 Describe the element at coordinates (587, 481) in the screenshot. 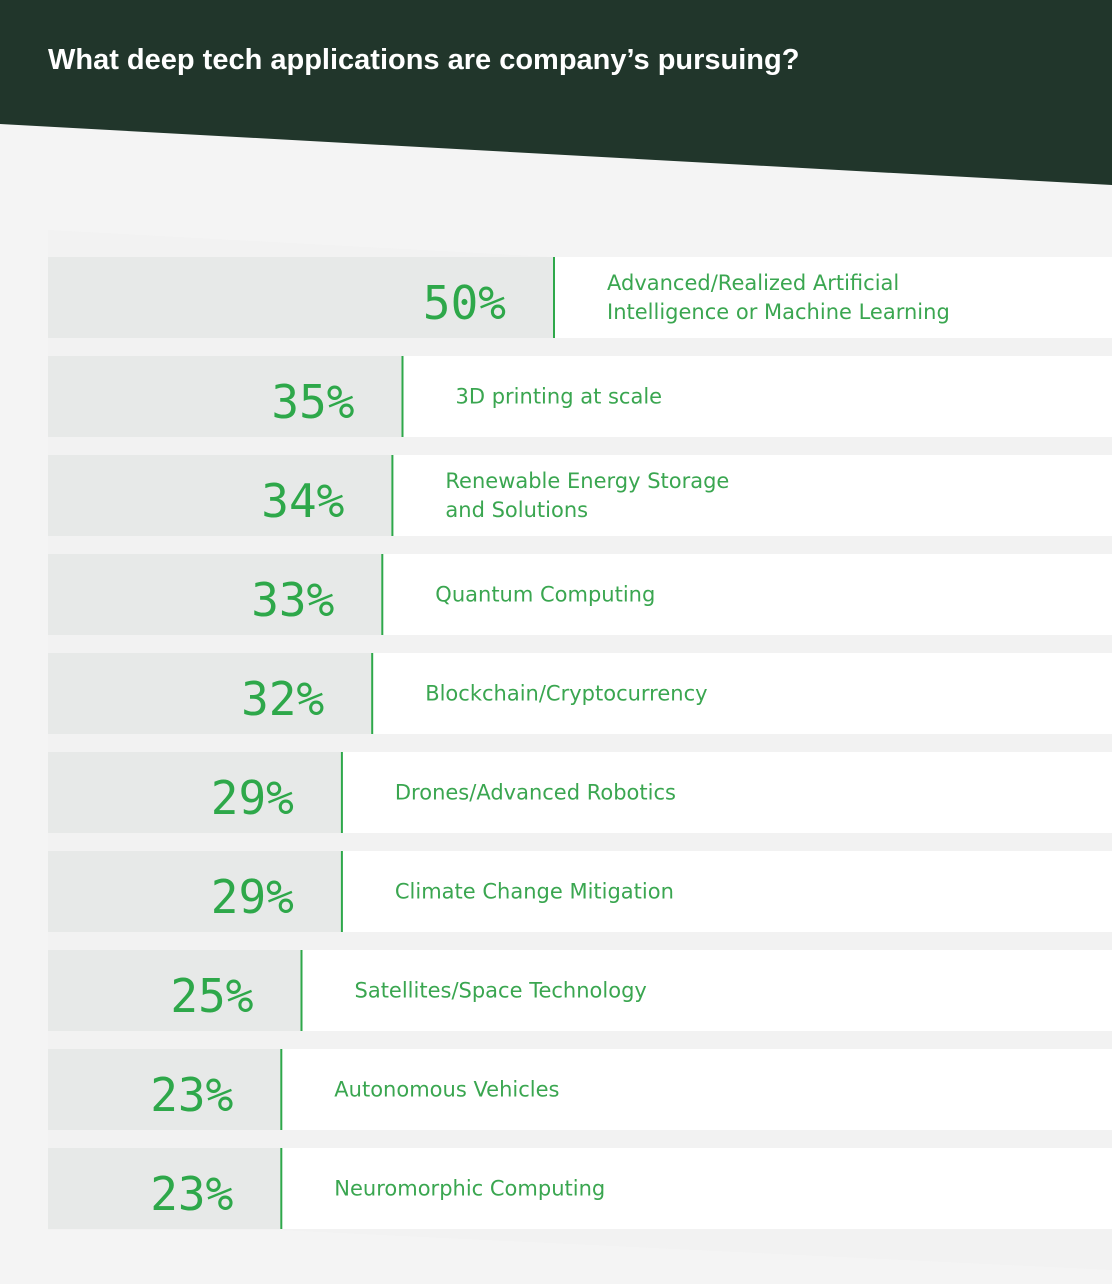

I see `category-label-line: Renewable Energy Storage` at that location.